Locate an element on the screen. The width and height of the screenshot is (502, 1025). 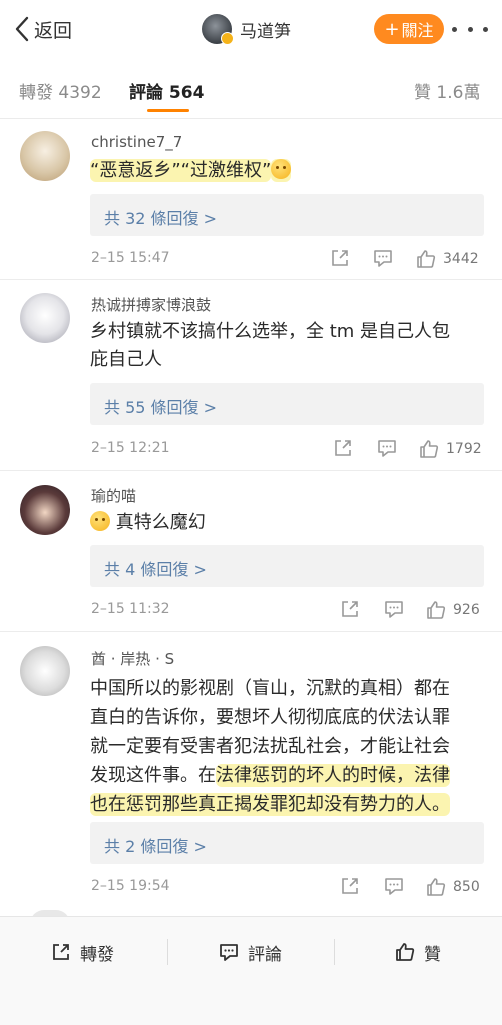
repost-label: 轉發 is located at coordinates (97, 954).